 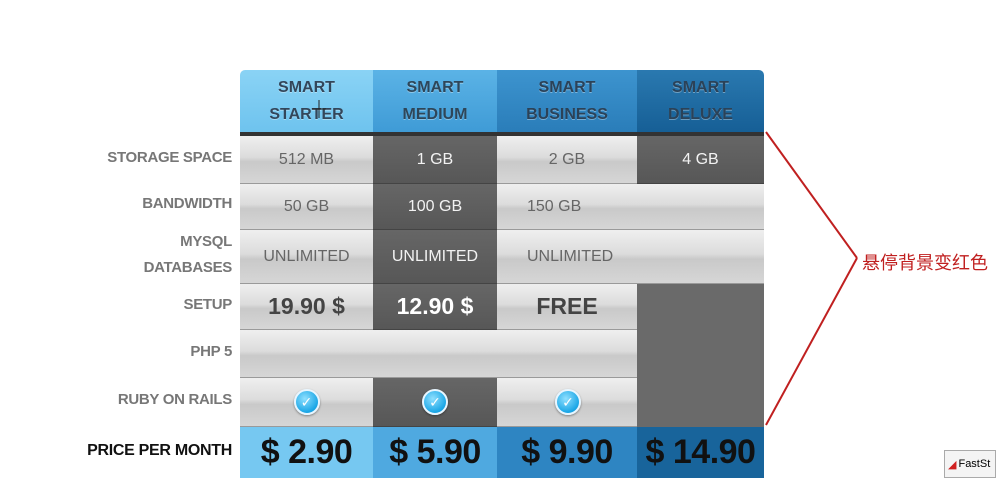 What do you see at coordinates (207, 304) in the screenshot?
I see `row-label-setup: SETUP` at bounding box center [207, 304].